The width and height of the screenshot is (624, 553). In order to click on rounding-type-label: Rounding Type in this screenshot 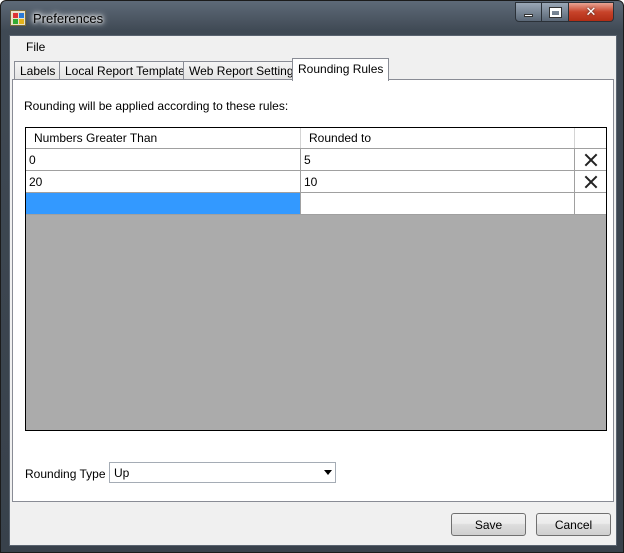, I will do `click(65, 474)`.